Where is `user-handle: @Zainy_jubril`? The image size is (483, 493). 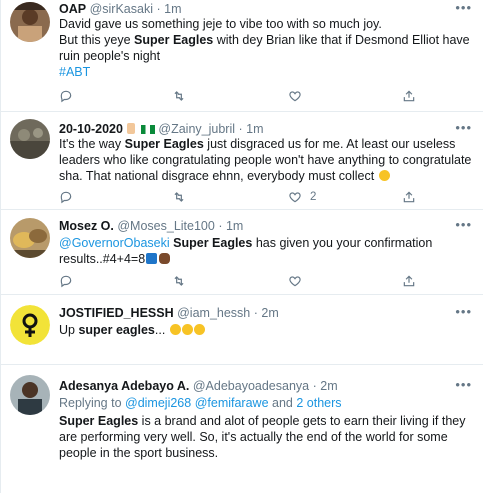
user-handle: @Zainy_jubril is located at coordinates (196, 129).